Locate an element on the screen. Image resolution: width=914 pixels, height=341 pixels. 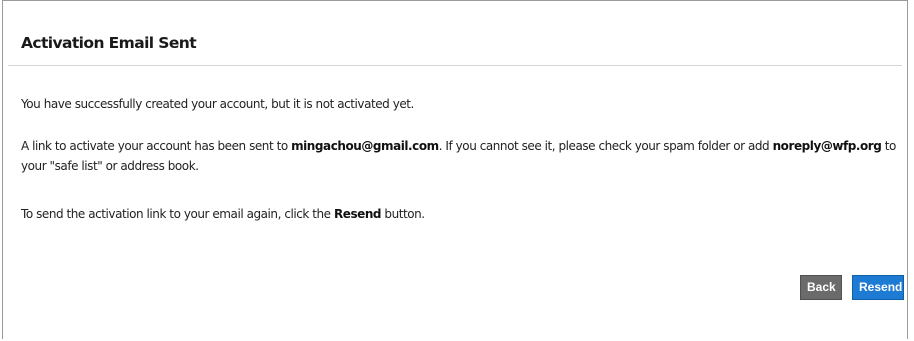
resend-button: Resend is located at coordinates (878, 287).